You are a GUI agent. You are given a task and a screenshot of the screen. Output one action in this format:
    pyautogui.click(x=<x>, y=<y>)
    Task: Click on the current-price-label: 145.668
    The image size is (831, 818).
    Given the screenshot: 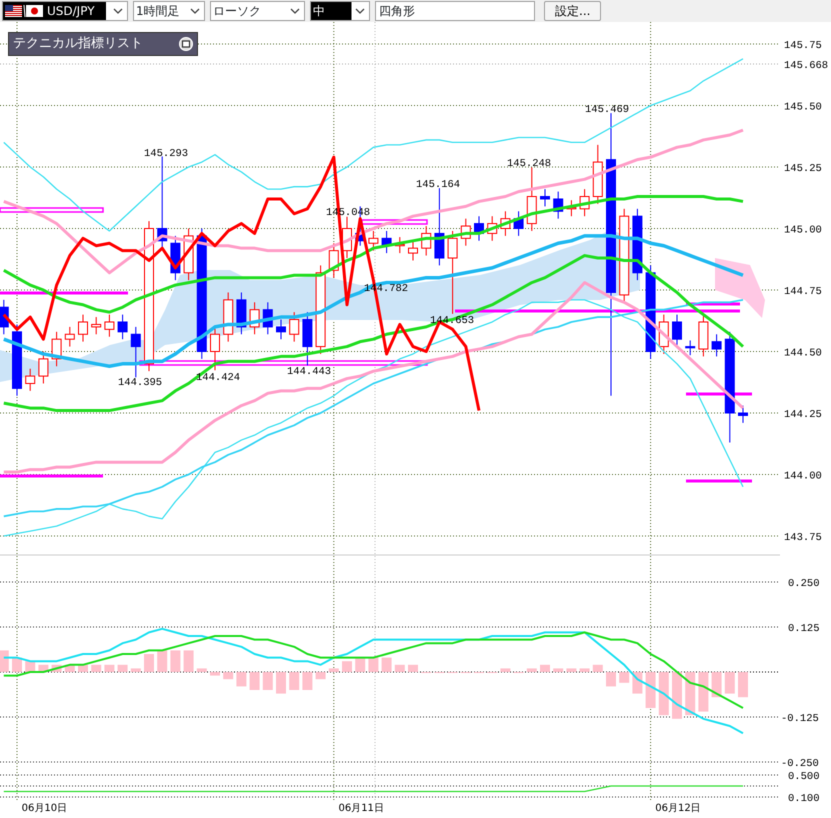 What is the action you would take?
    pyautogui.click(x=806, y=66)
    